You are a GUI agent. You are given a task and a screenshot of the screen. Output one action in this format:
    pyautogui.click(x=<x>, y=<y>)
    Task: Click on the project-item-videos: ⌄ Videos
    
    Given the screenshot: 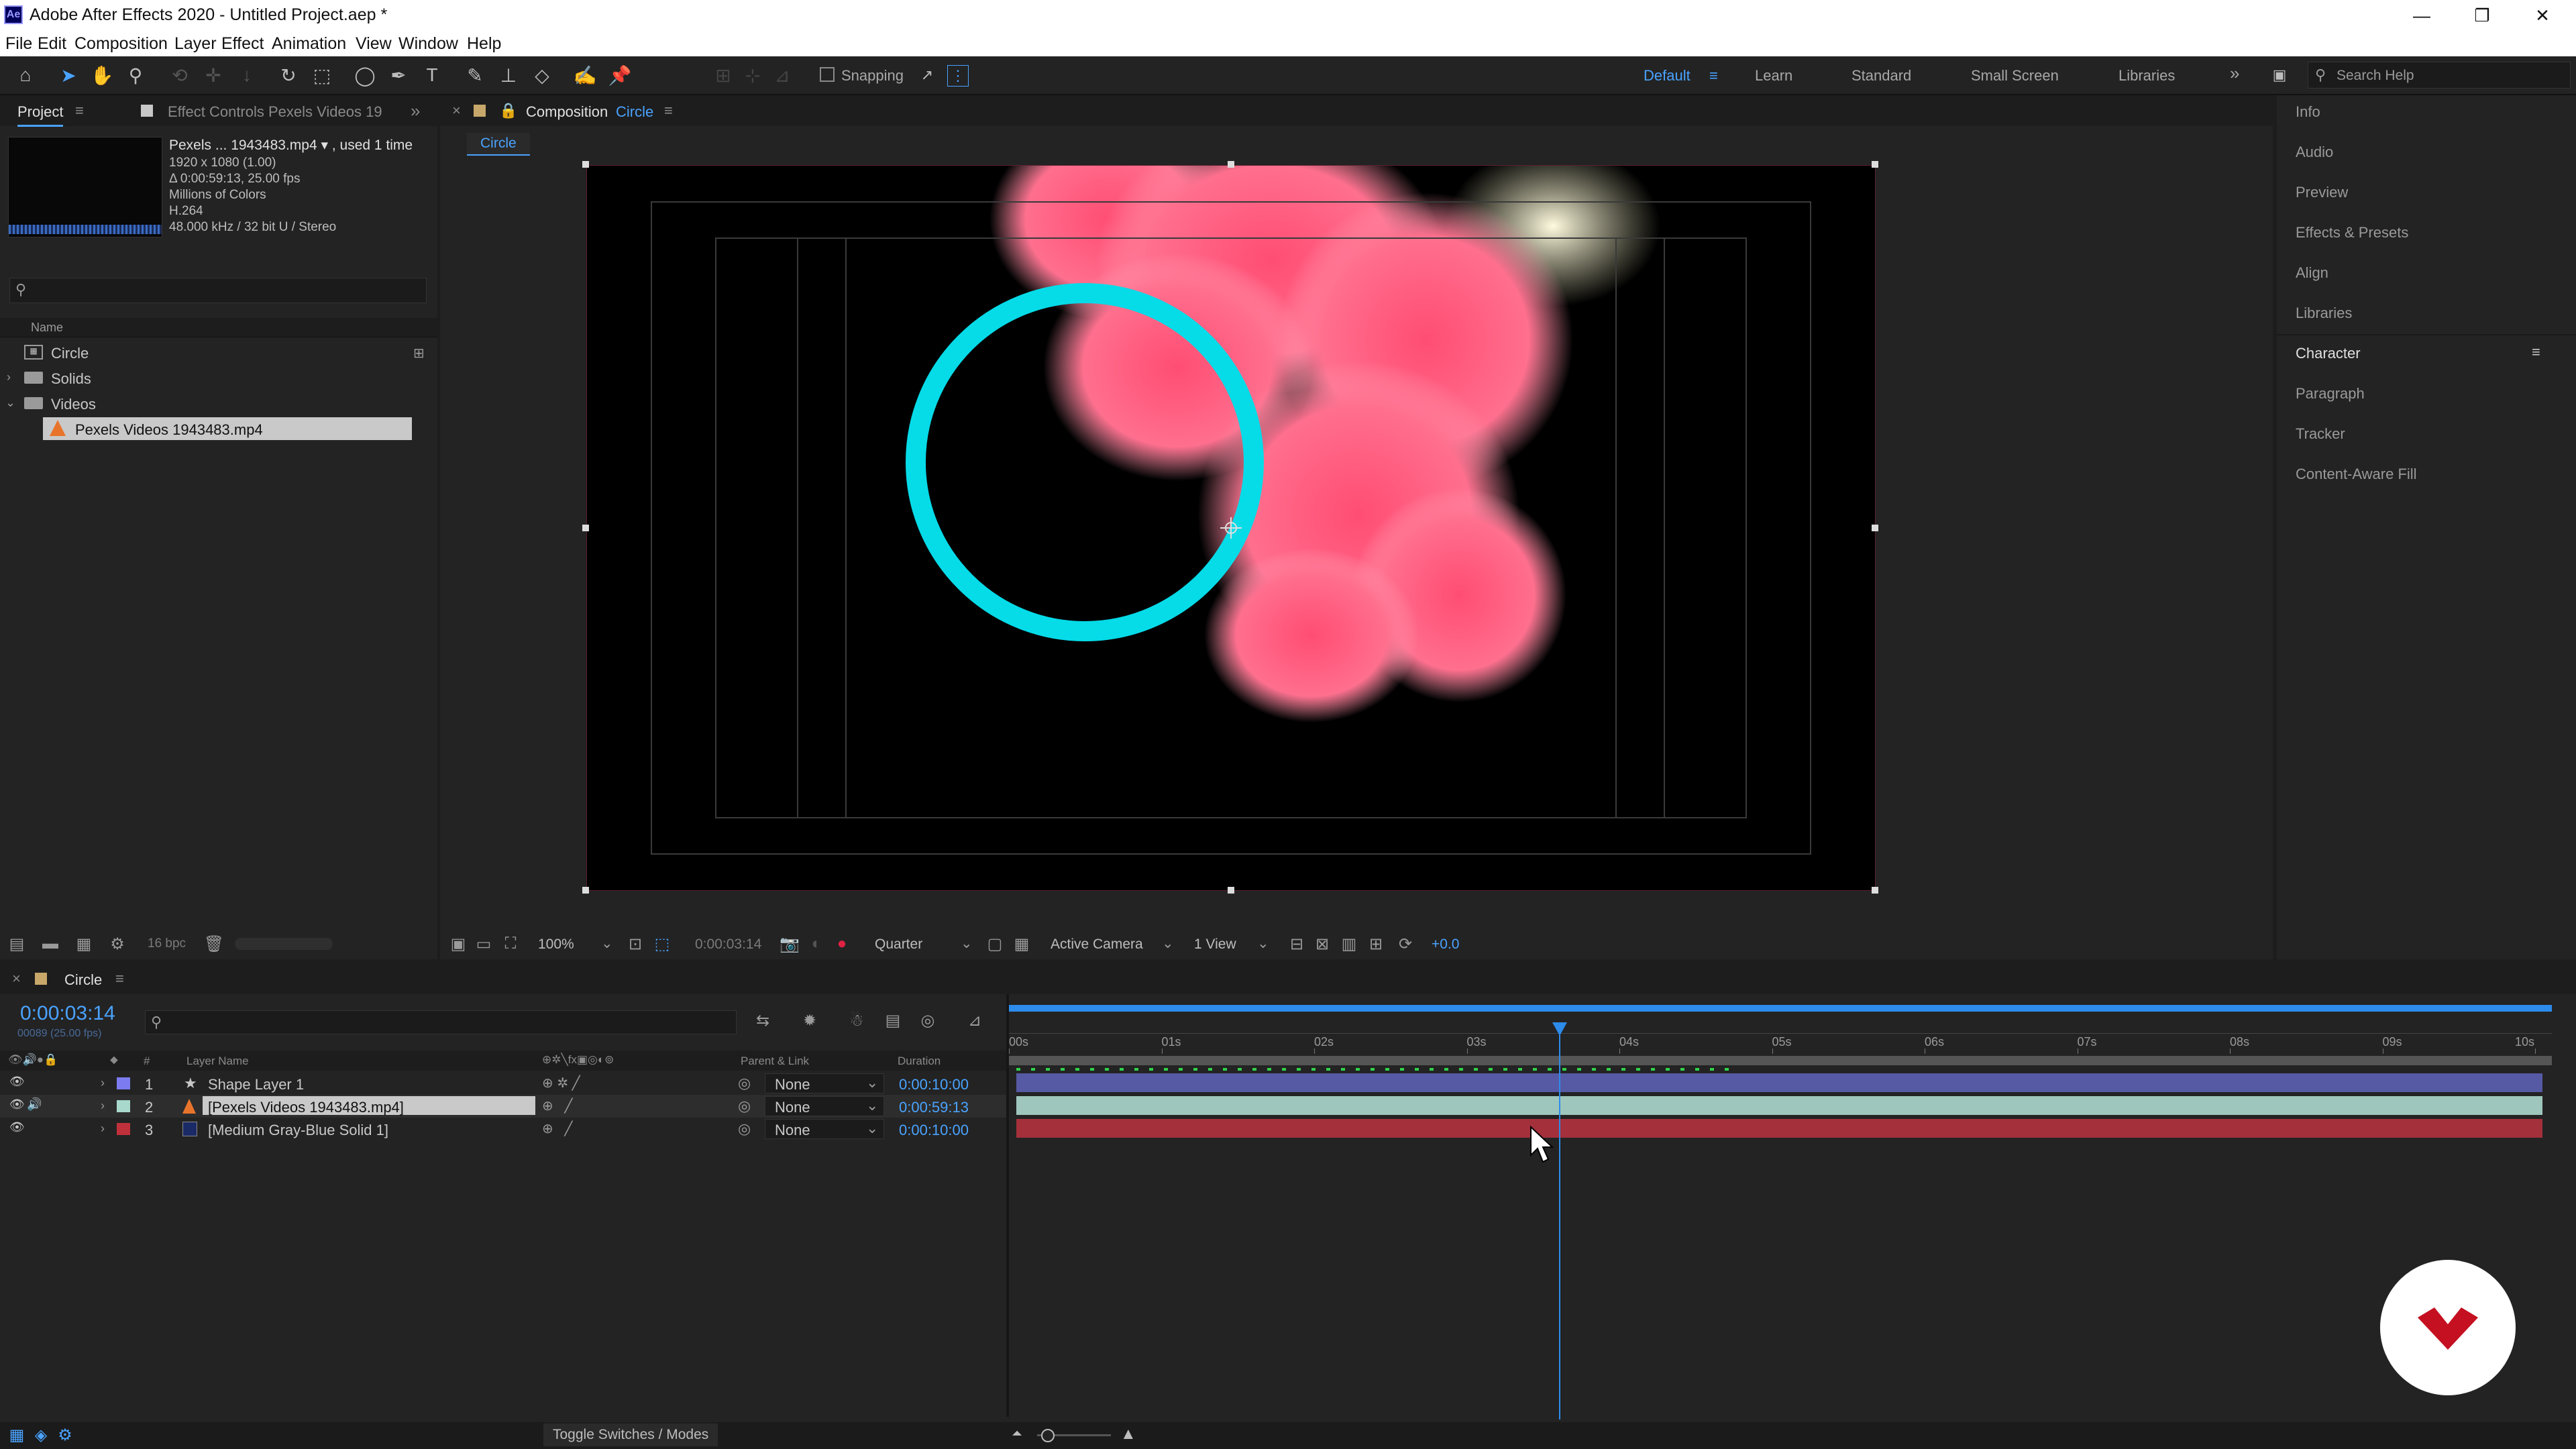 What is the action you would take?
    pyautogui.click(x=218, y=403)
    